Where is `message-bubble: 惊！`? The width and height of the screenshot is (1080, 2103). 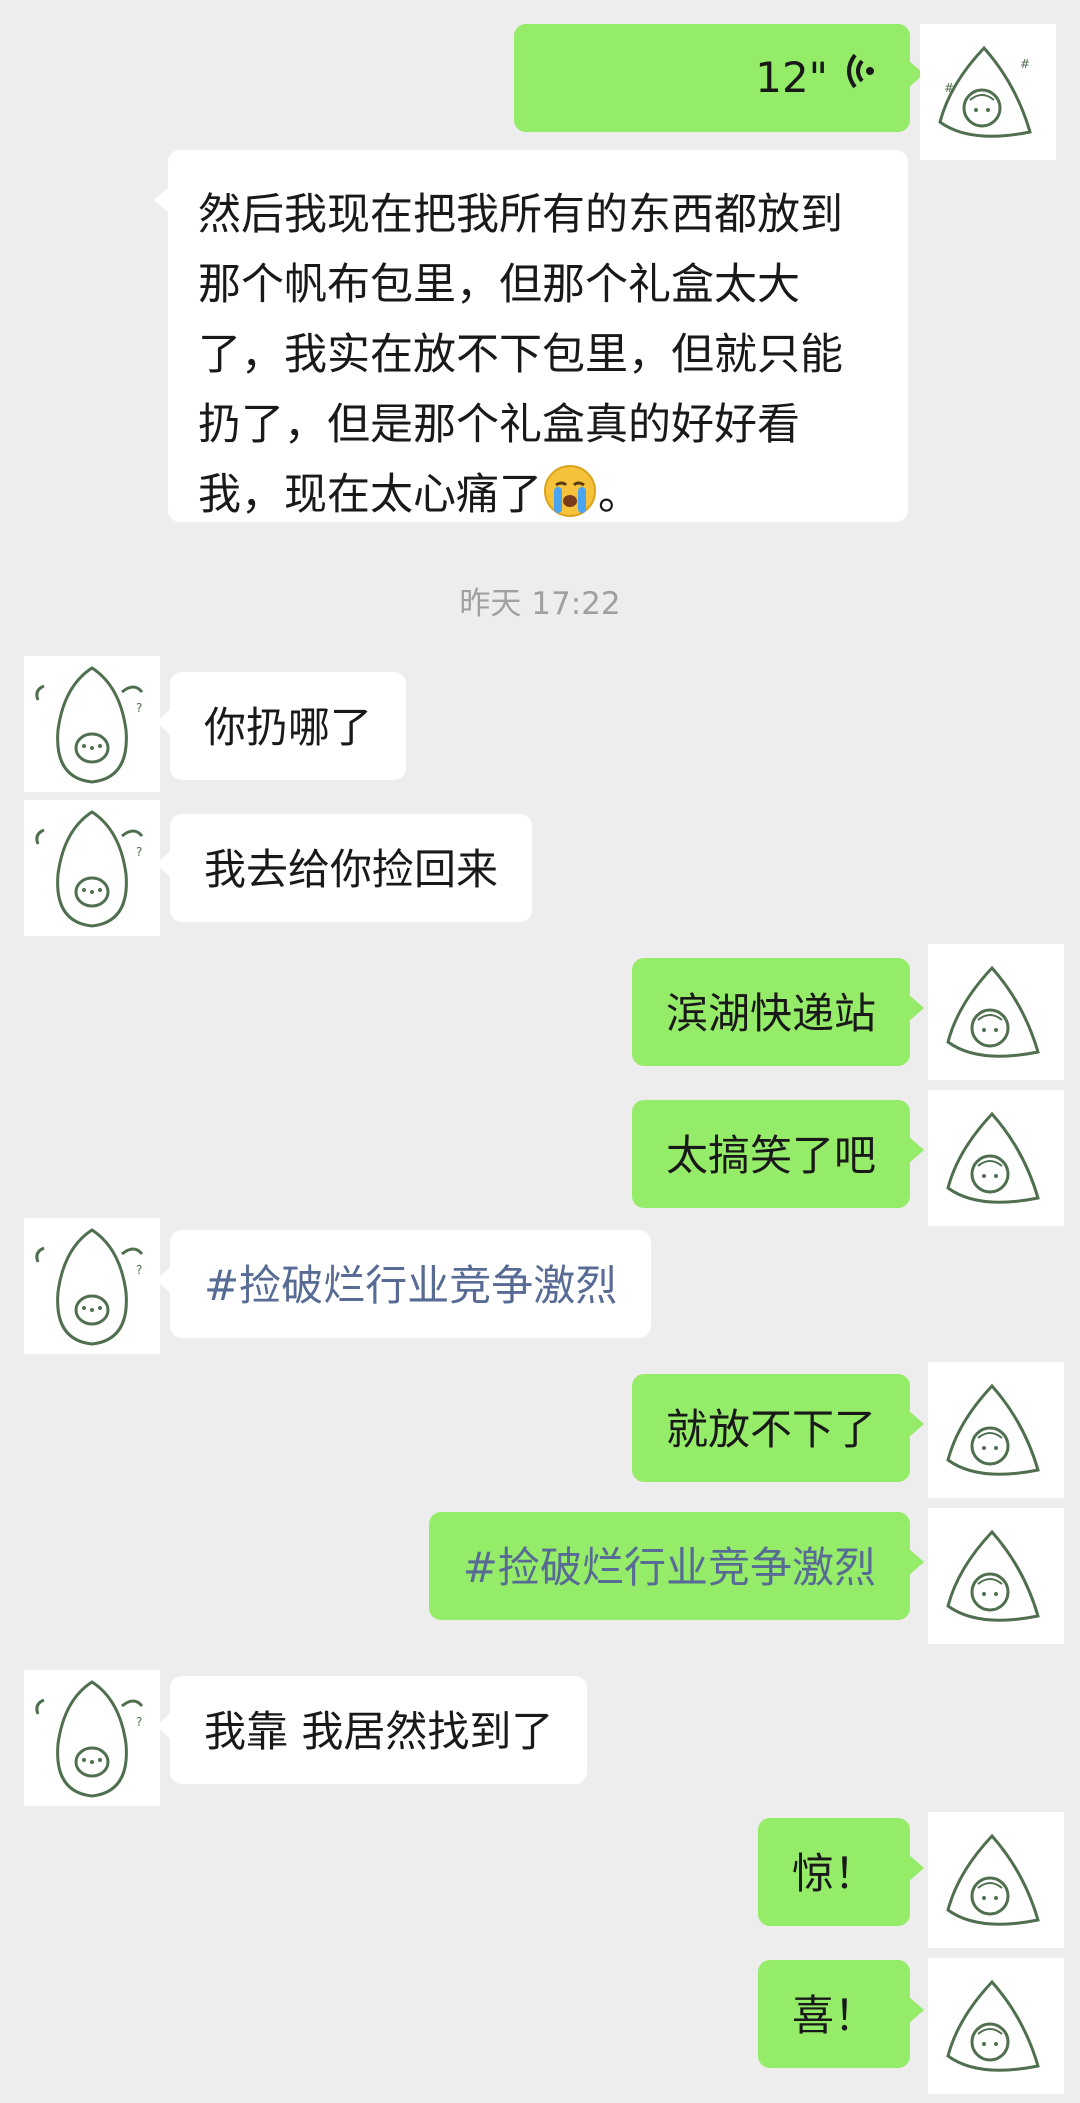
message-bubble: 惊！ is located at coordinates (841, 1872).